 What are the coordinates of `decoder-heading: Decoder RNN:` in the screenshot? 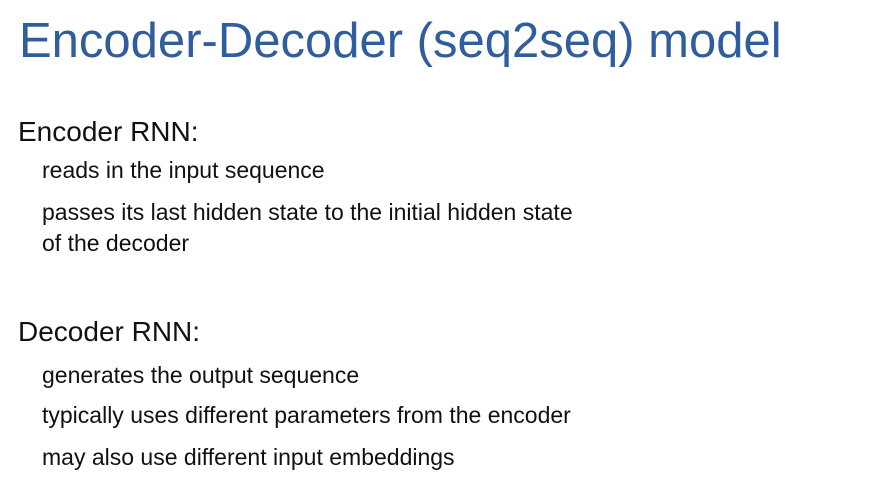 It's located at (109, 331).